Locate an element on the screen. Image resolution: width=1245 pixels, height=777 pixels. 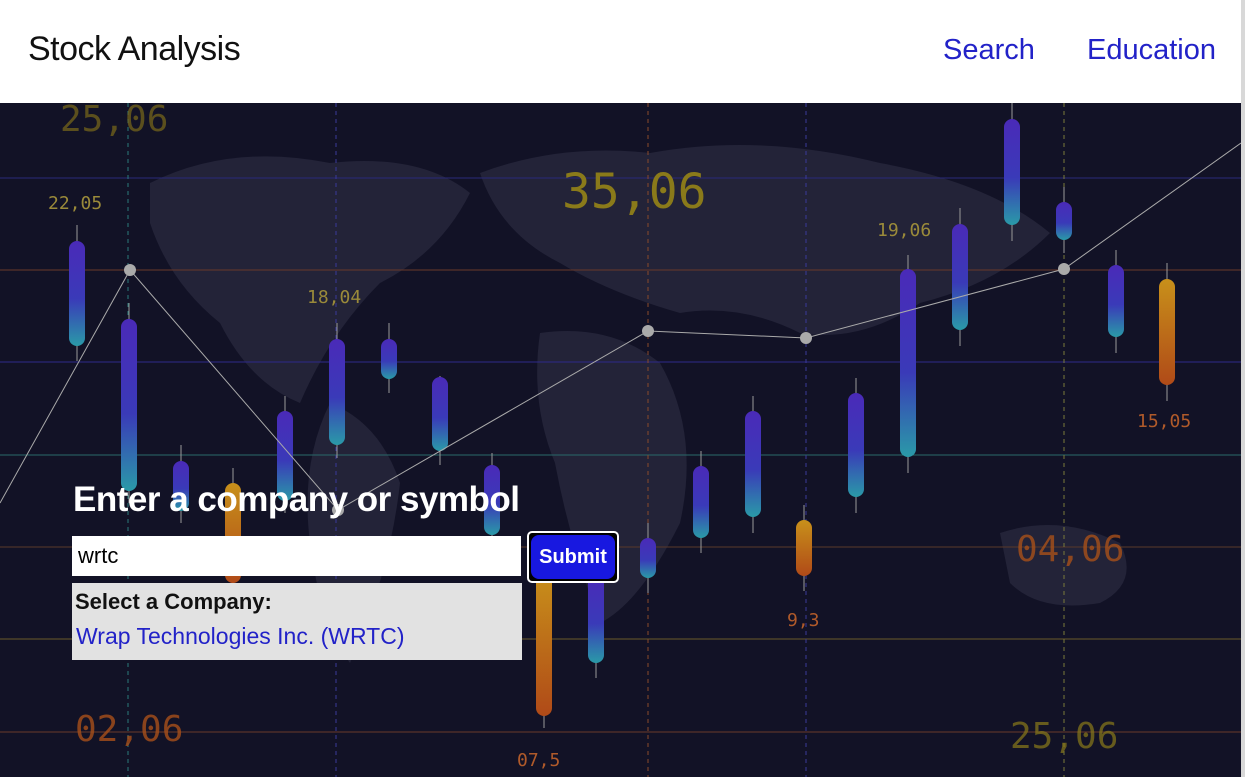
scrollbar is located at coordinates (1243, 388).